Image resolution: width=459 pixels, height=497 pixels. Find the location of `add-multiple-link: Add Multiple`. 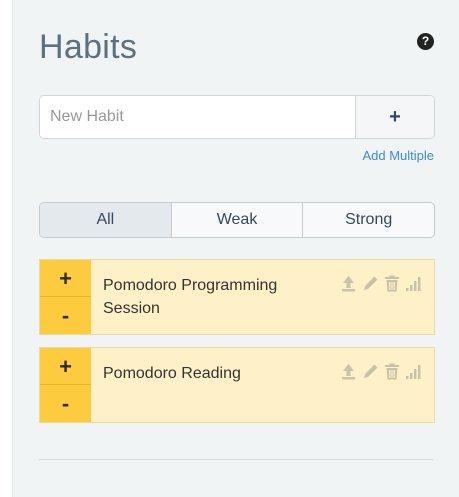

add-multiple-link: Add Multiple is located at coordinates (398, 155).